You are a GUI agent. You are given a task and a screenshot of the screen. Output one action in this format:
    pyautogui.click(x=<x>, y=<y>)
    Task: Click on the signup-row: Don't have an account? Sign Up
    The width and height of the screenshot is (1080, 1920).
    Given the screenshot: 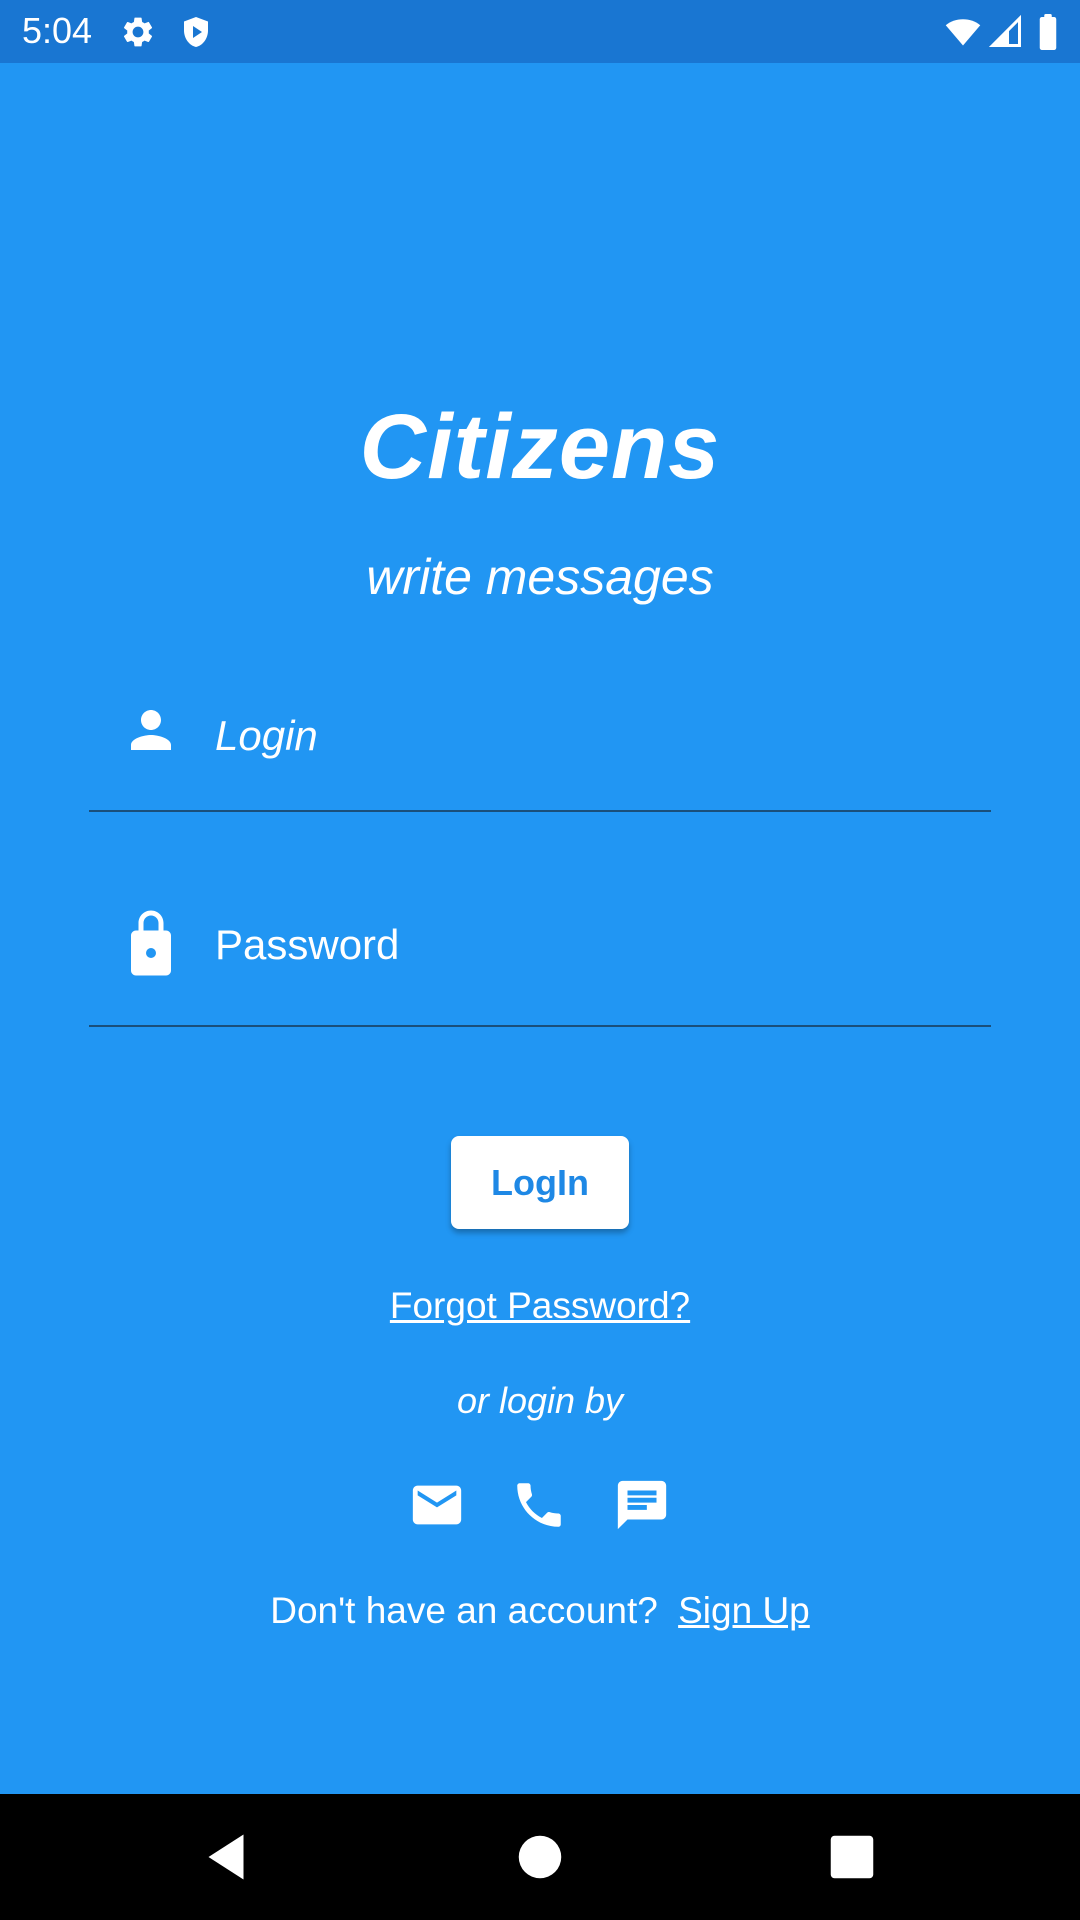 What is the action you would take?
    pyautogui.click(x=540, y=1611)
    